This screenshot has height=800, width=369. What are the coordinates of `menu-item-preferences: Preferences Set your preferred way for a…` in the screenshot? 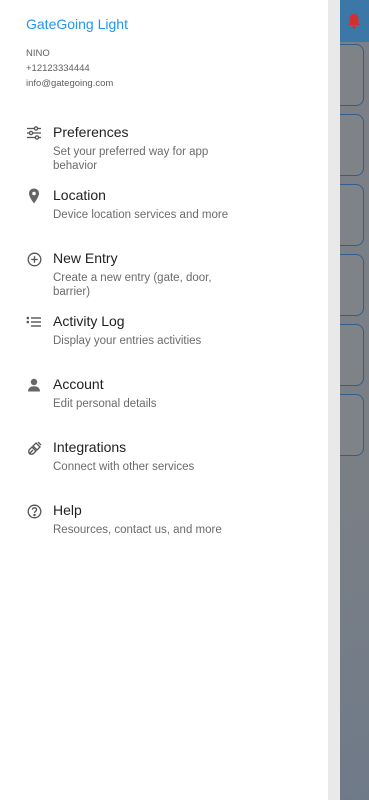 It's located at (164, 150).